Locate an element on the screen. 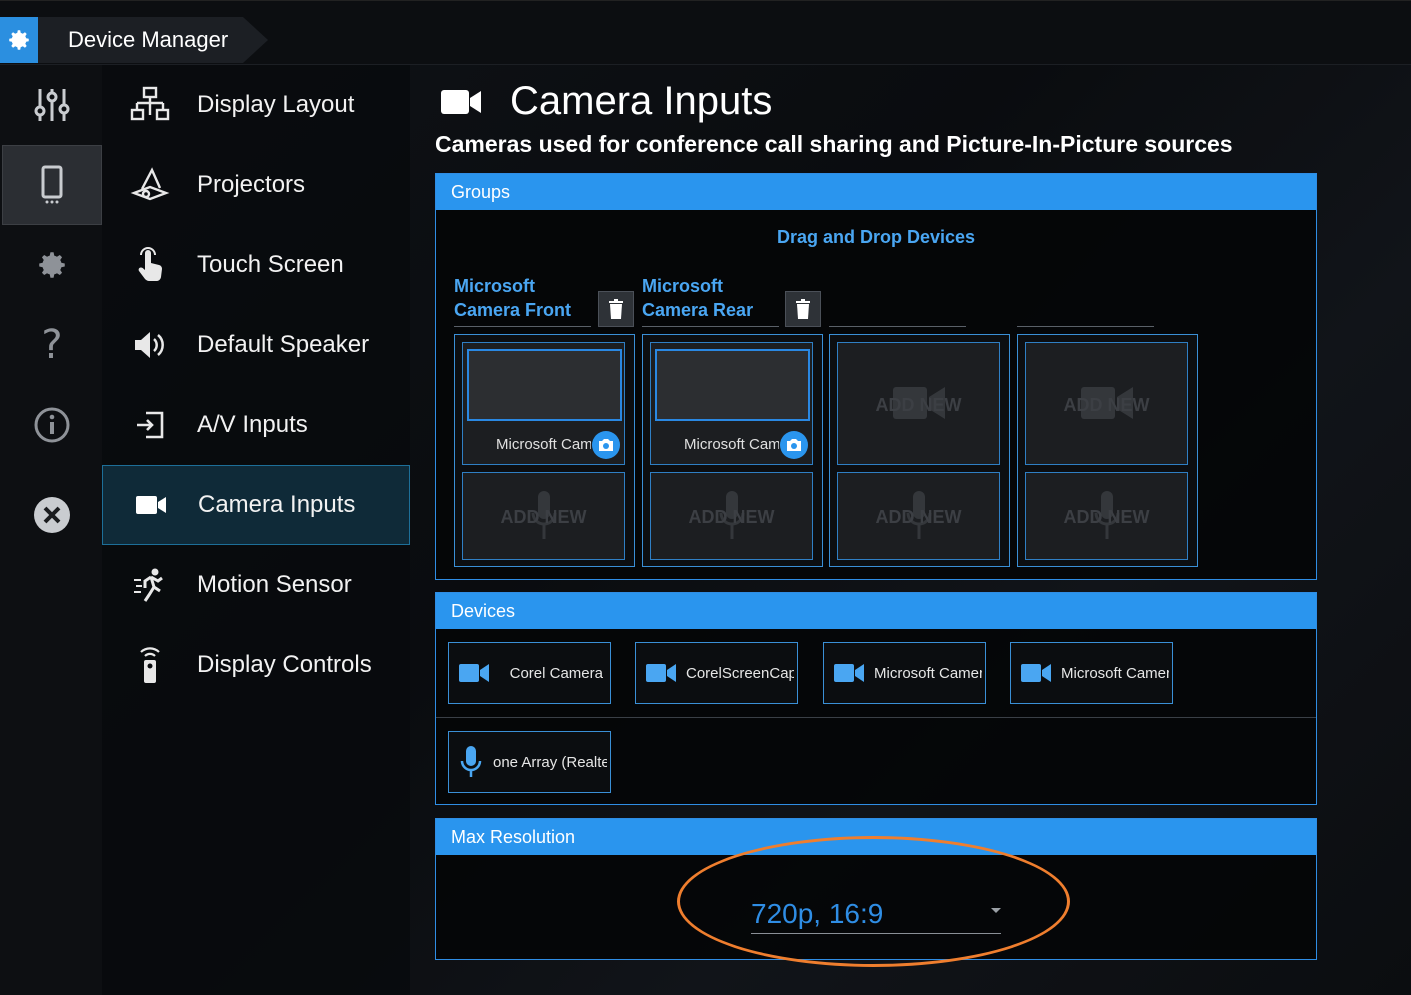  camera-slot-name: Microsoft Camera Rear is located at coordinates (731, 444).